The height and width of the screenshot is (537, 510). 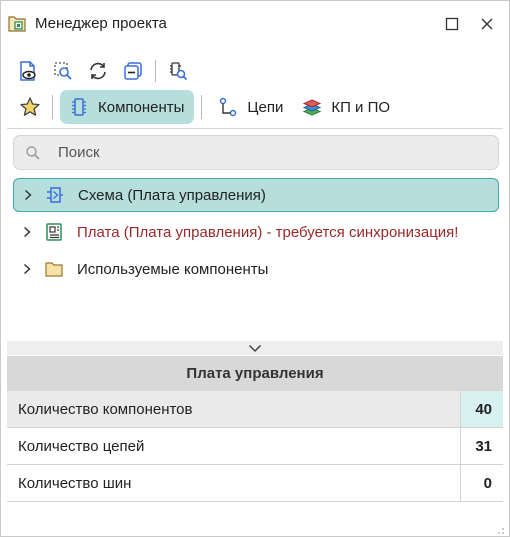 I want to click on property-row: Количество шин 0, so click(x=255, y=483).